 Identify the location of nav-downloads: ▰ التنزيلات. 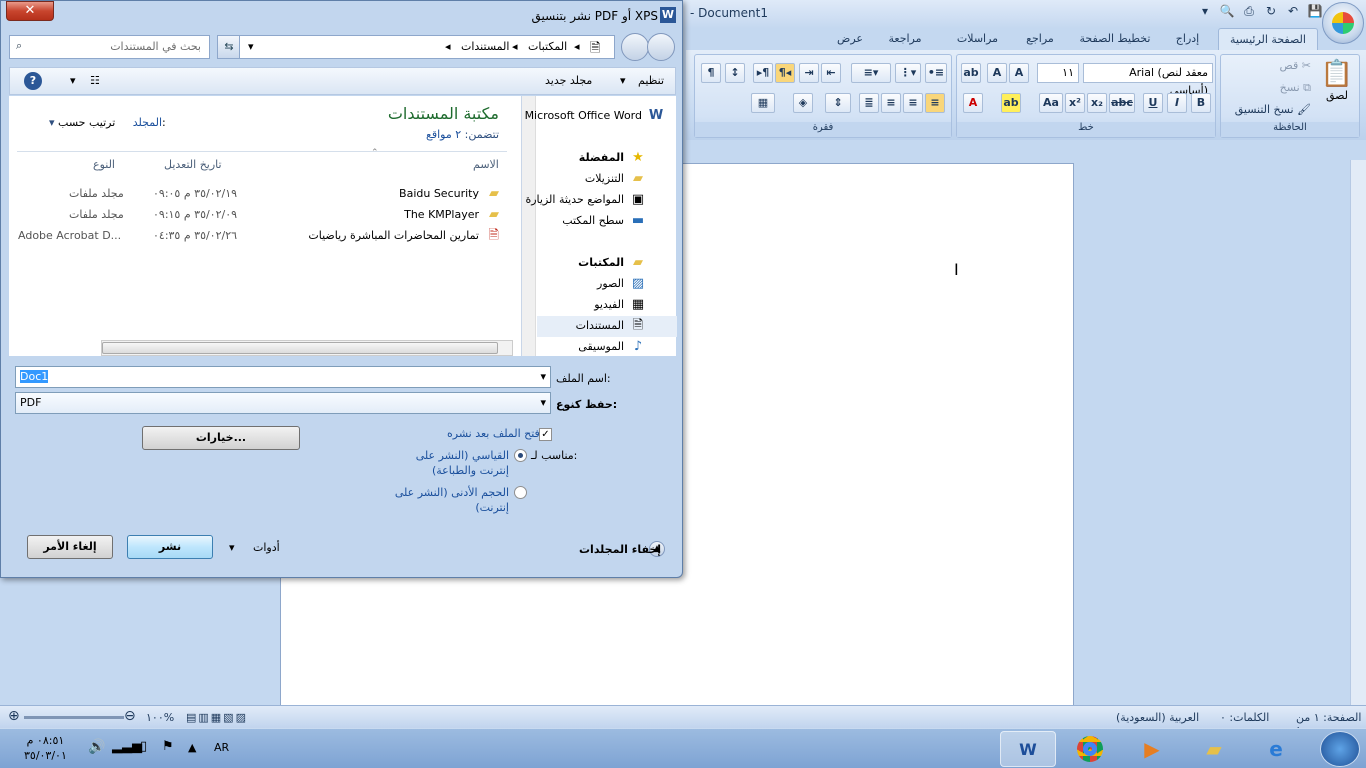
(615, 179).